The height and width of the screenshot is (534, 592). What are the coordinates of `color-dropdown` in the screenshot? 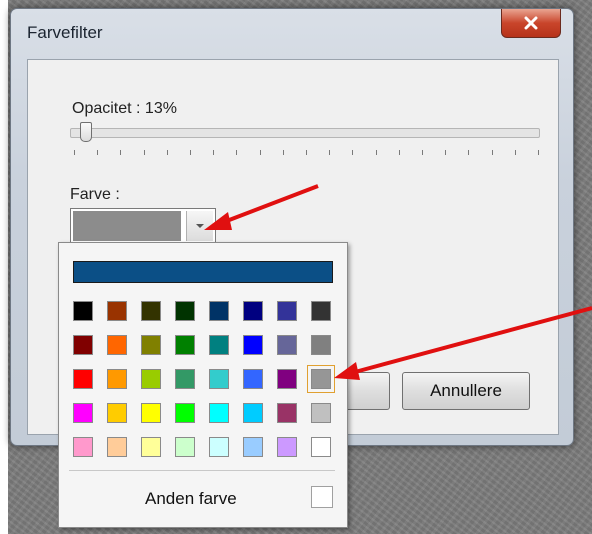 It's located at (143, 227).